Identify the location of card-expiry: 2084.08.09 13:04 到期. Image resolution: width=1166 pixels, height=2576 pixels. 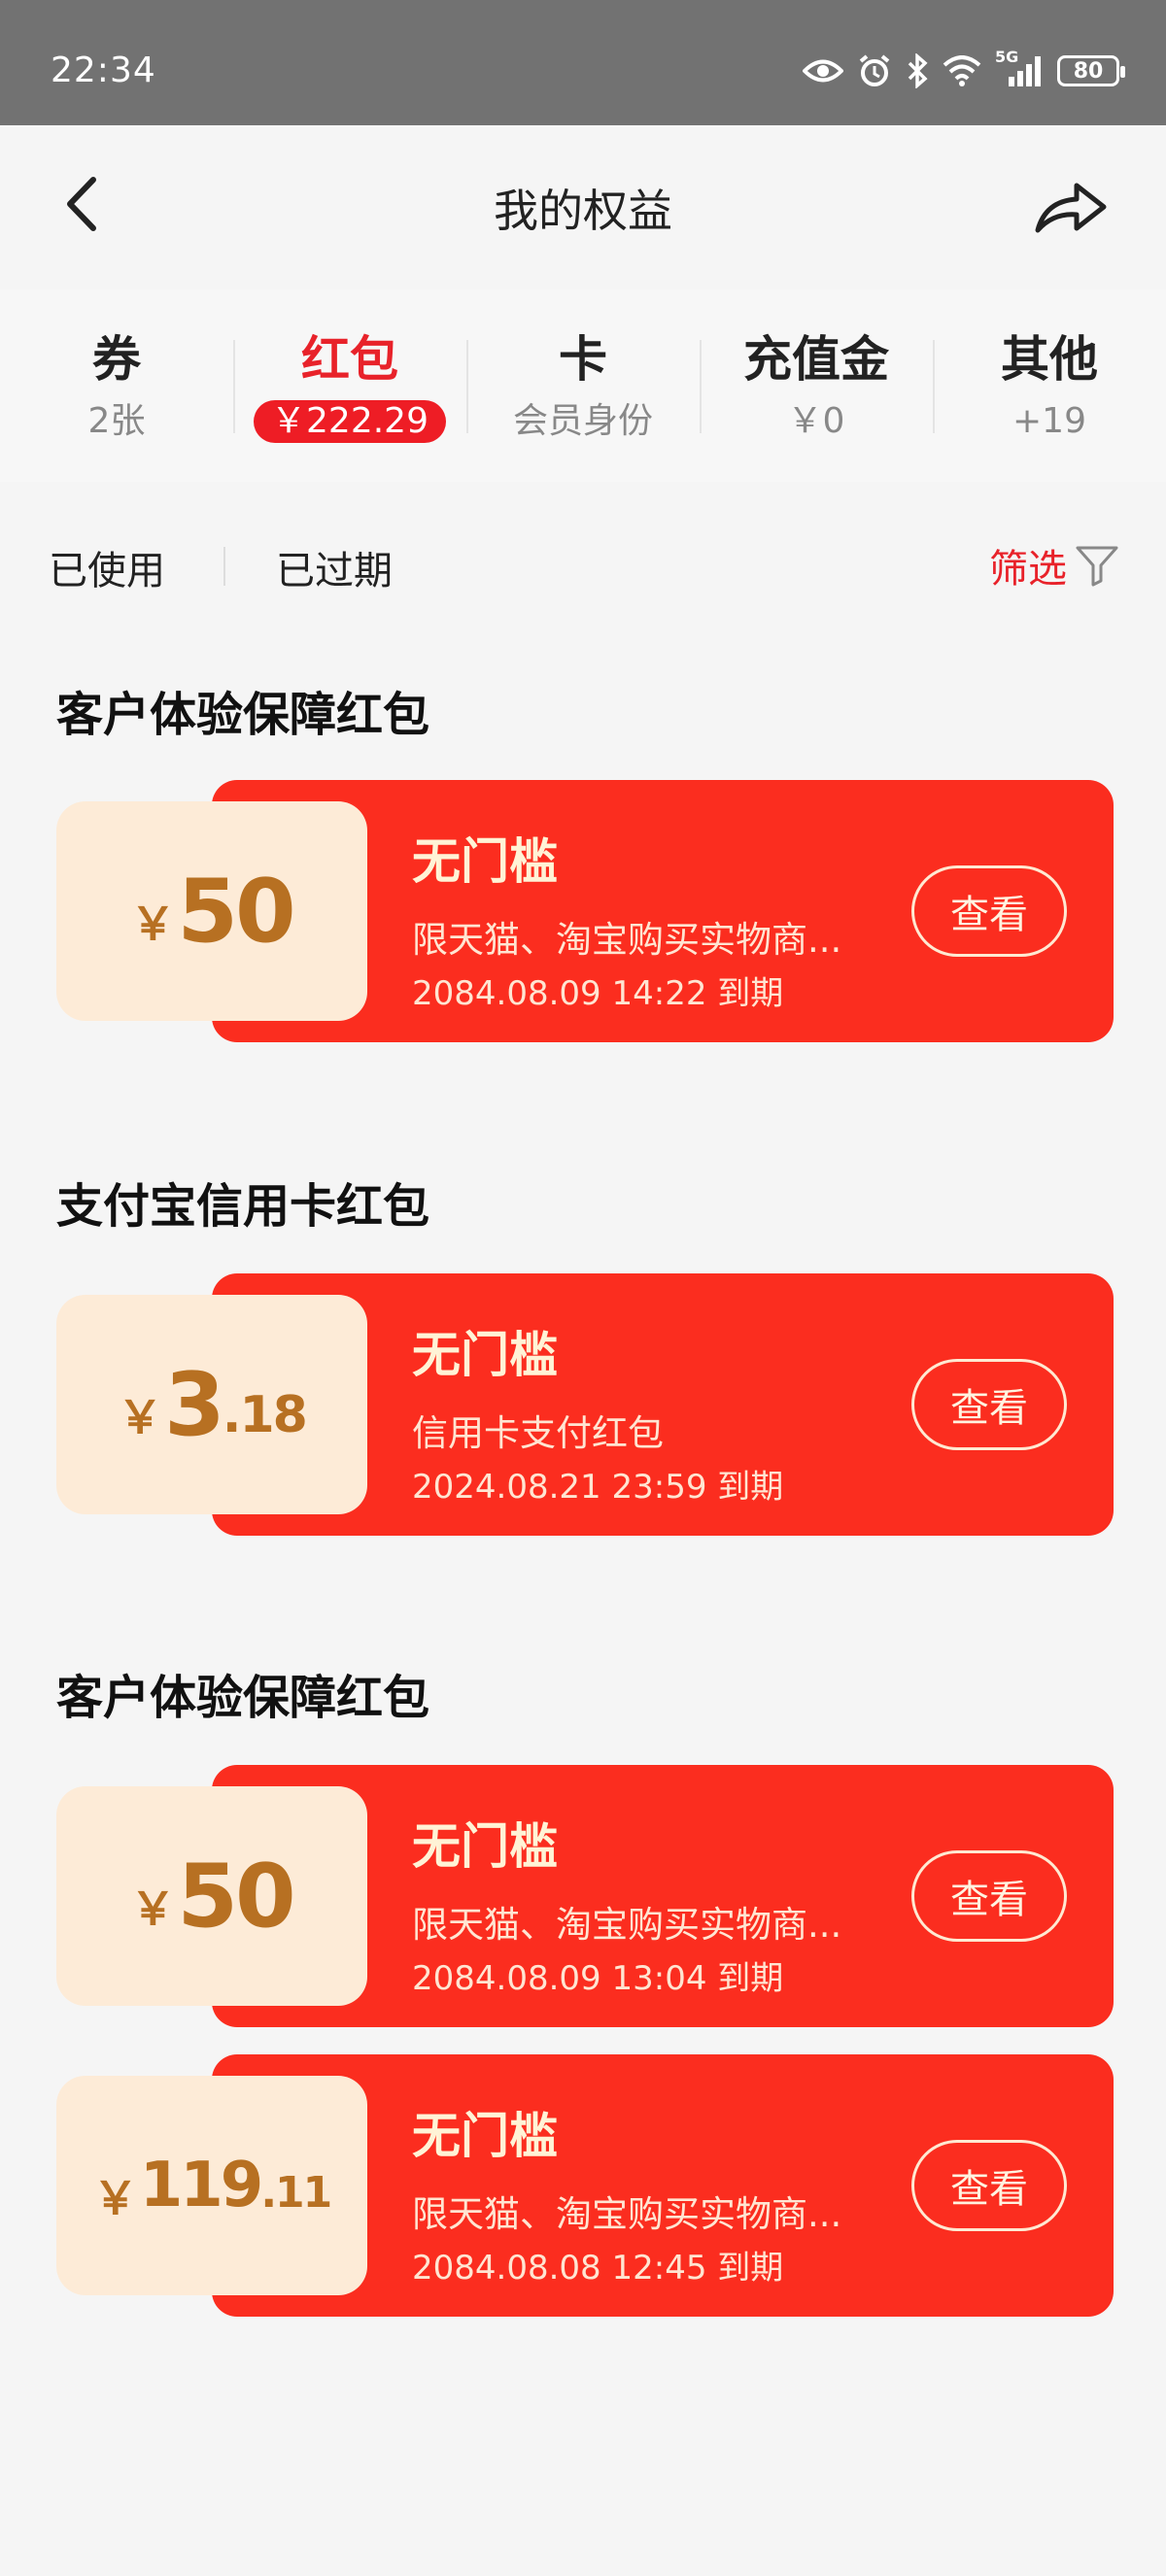
(598, 1978).